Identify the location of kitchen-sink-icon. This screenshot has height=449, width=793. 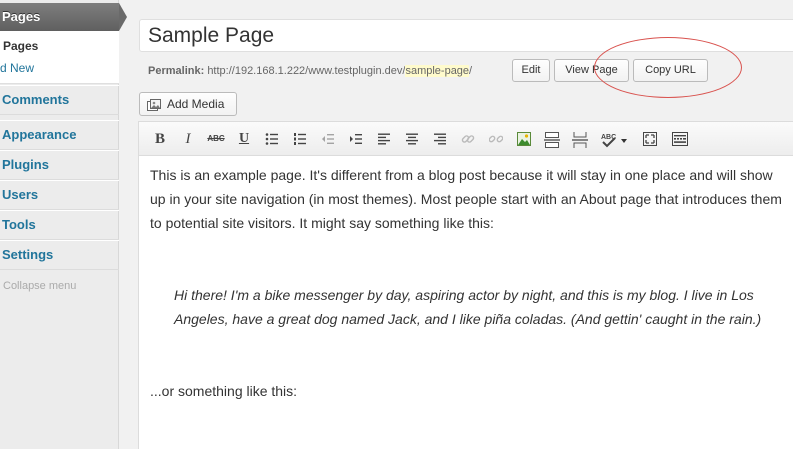
(680, 139).